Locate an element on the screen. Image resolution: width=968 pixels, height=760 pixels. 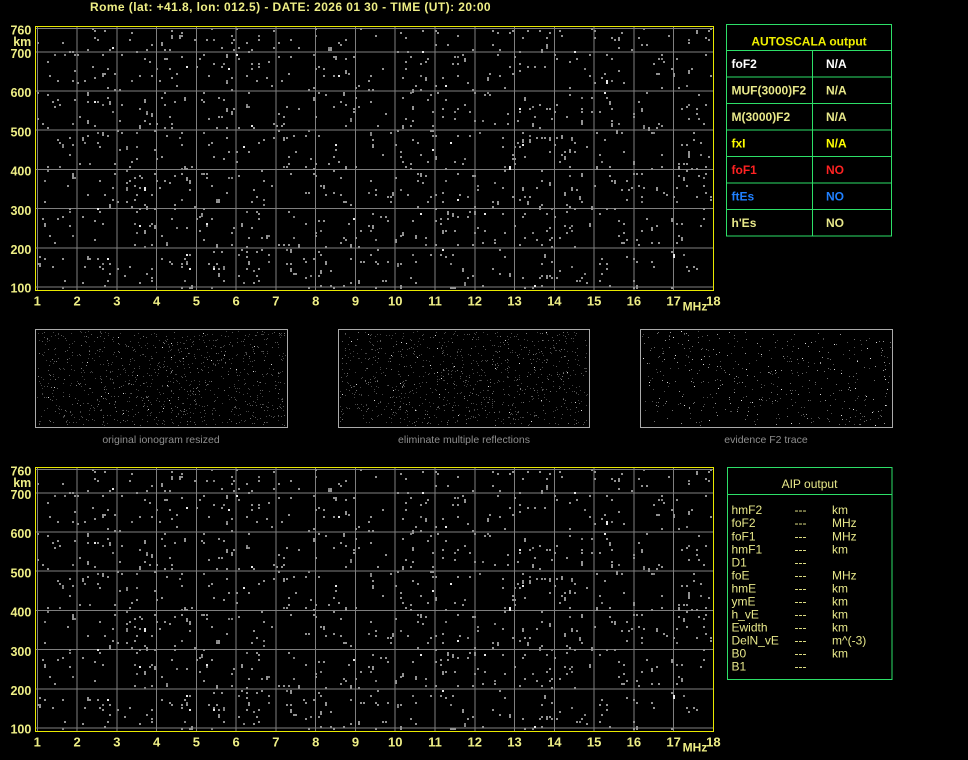
svg-text: h_vE is located at coordinates (745, 614).